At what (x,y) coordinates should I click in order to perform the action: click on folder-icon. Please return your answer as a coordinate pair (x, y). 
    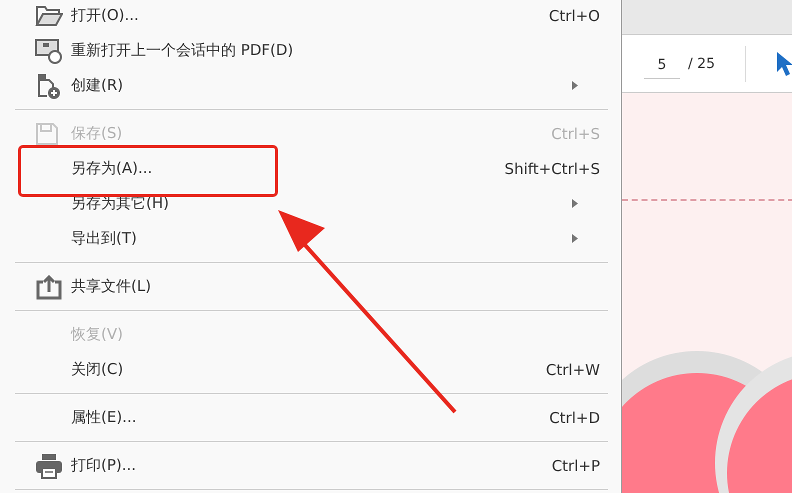
    Looking at the image, I should click on (49, 16).